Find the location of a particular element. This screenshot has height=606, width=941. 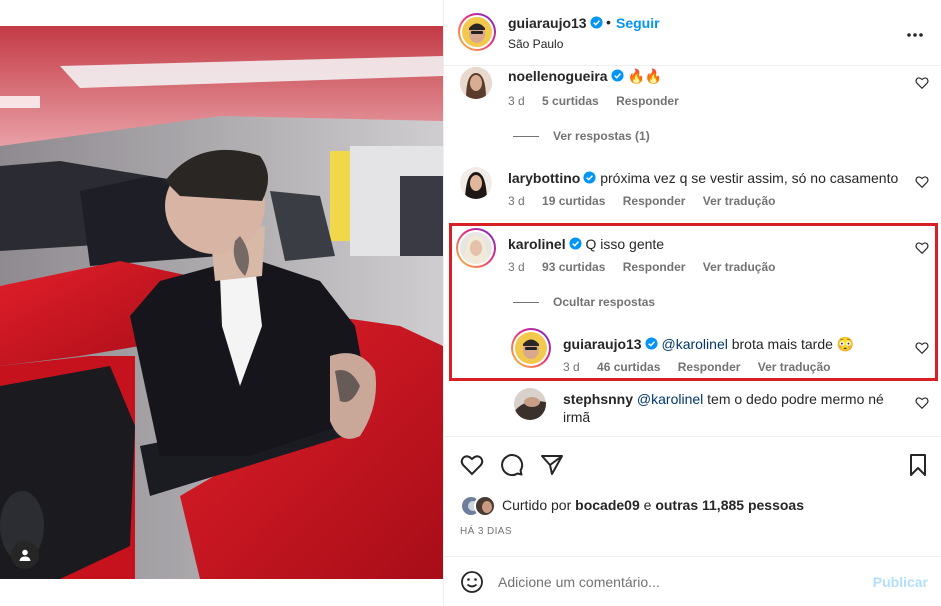

reply-text: tem o dedo podre mermo né is located at coordinates (795, 399).